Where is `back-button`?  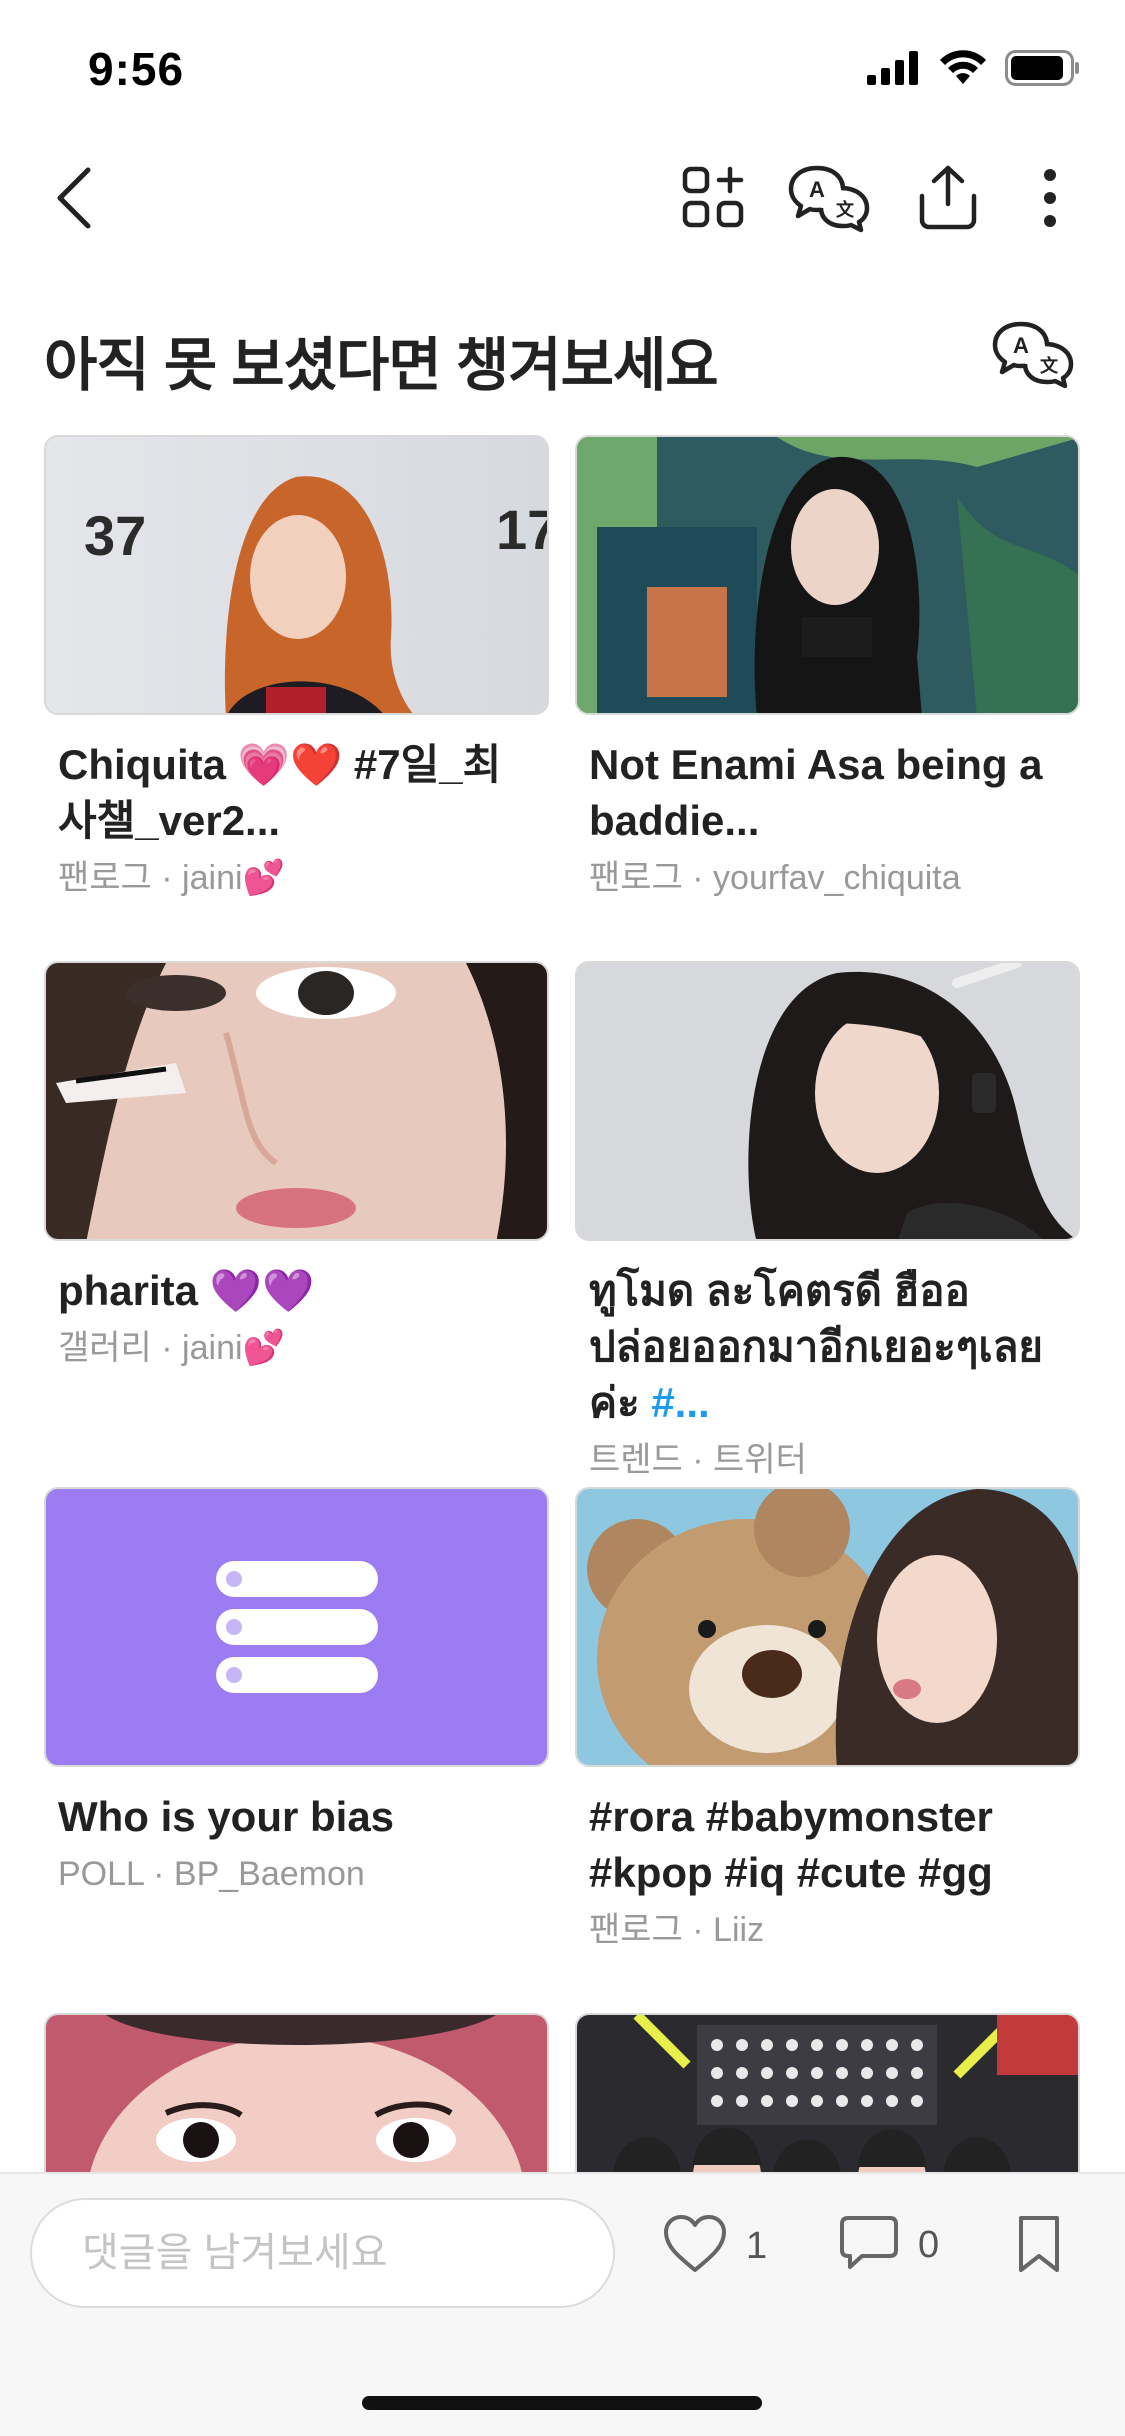
back-button is located at coordinates (74, 200).